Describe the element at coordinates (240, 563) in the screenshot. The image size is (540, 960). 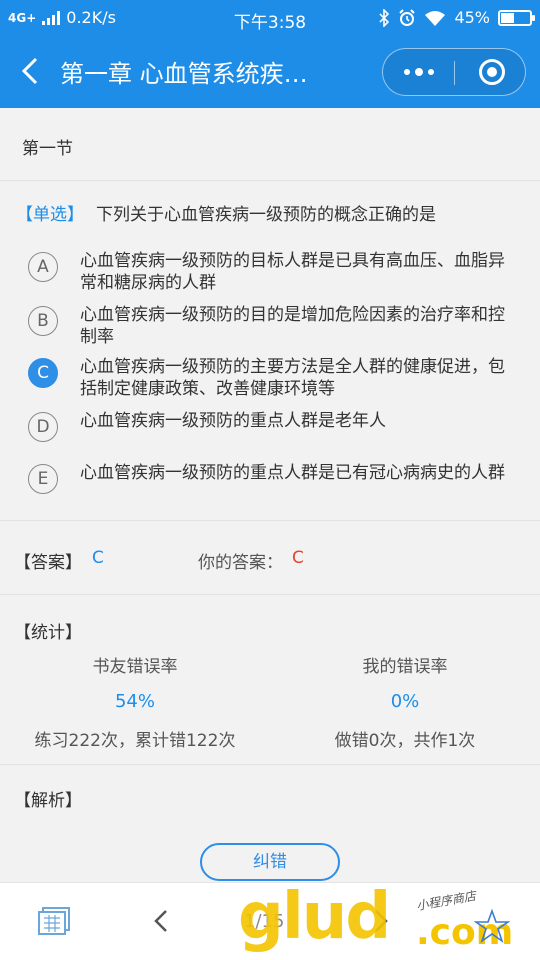
I see `your-answer-label: 你的答案：` at that location.